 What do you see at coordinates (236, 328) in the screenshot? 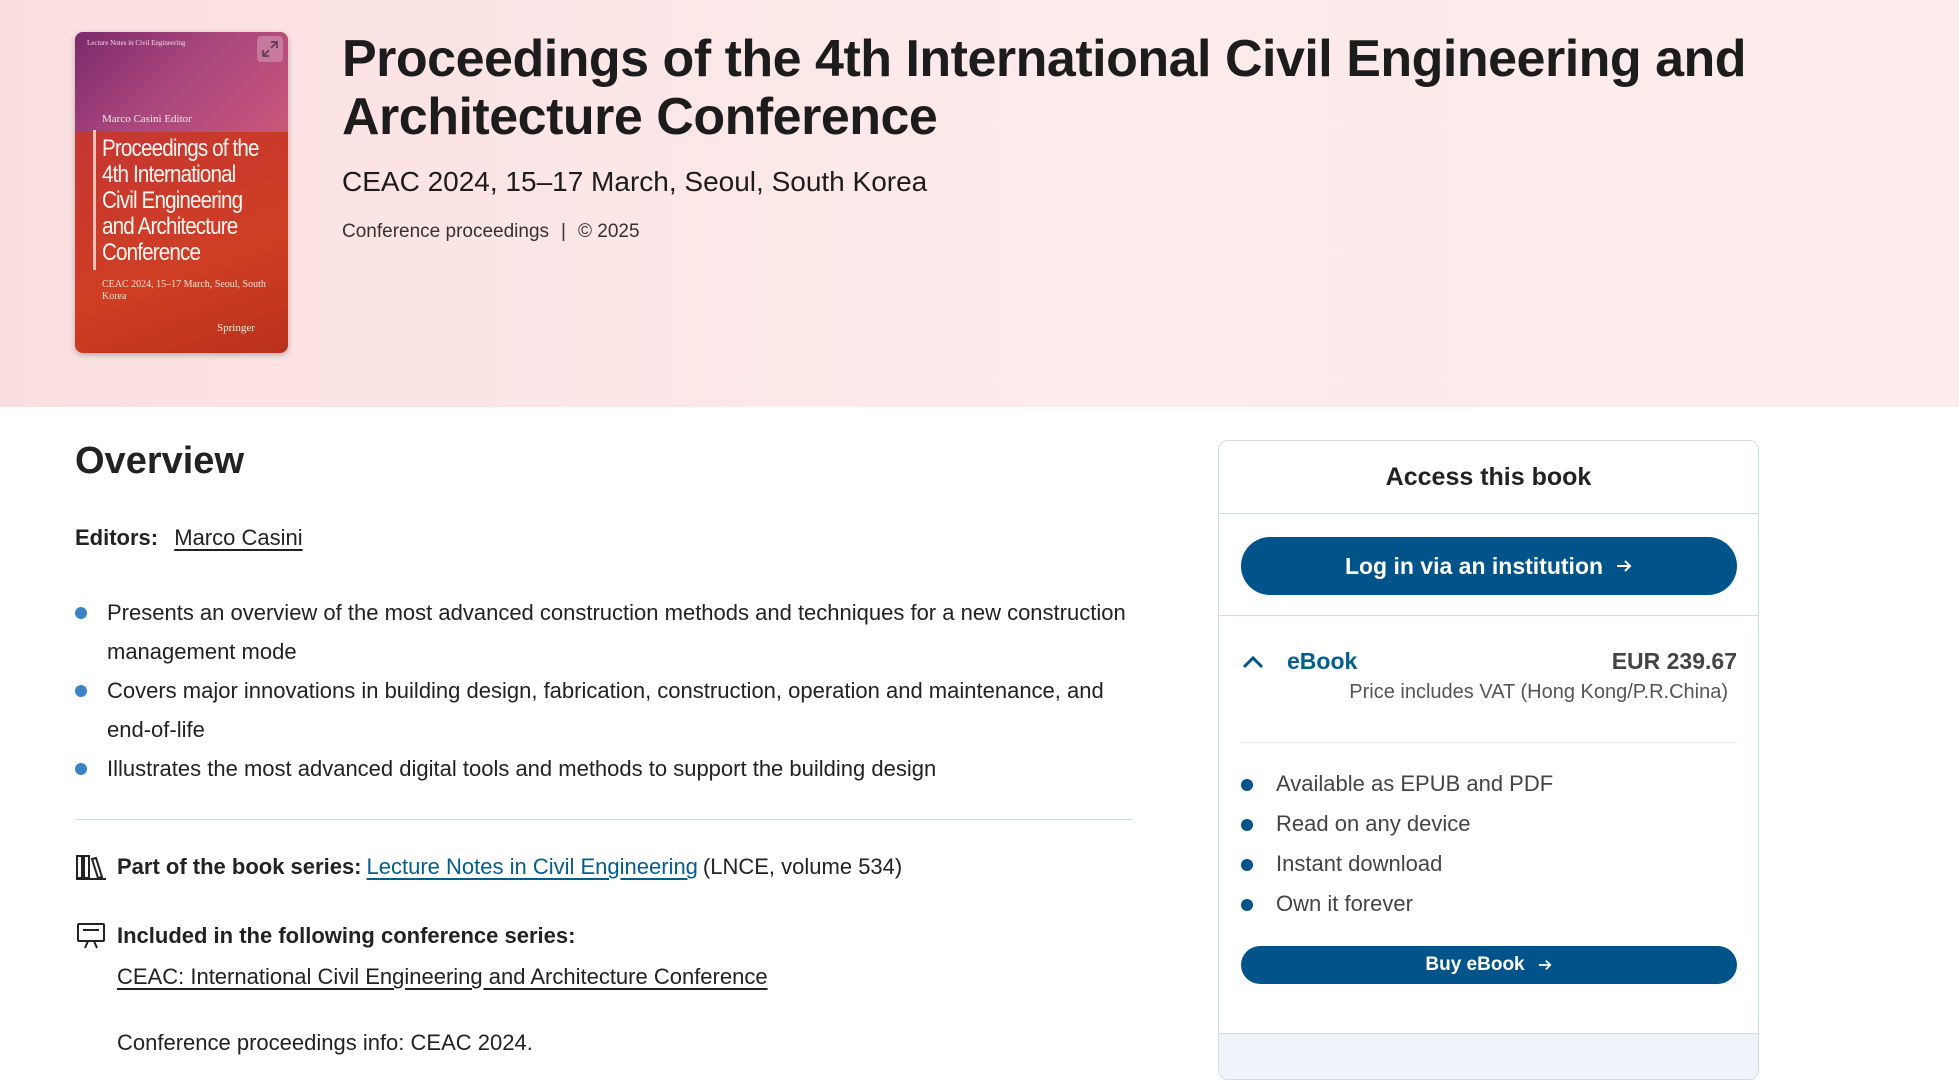
I see `cover-publisher: Springer` at bounding box center [236, 328].